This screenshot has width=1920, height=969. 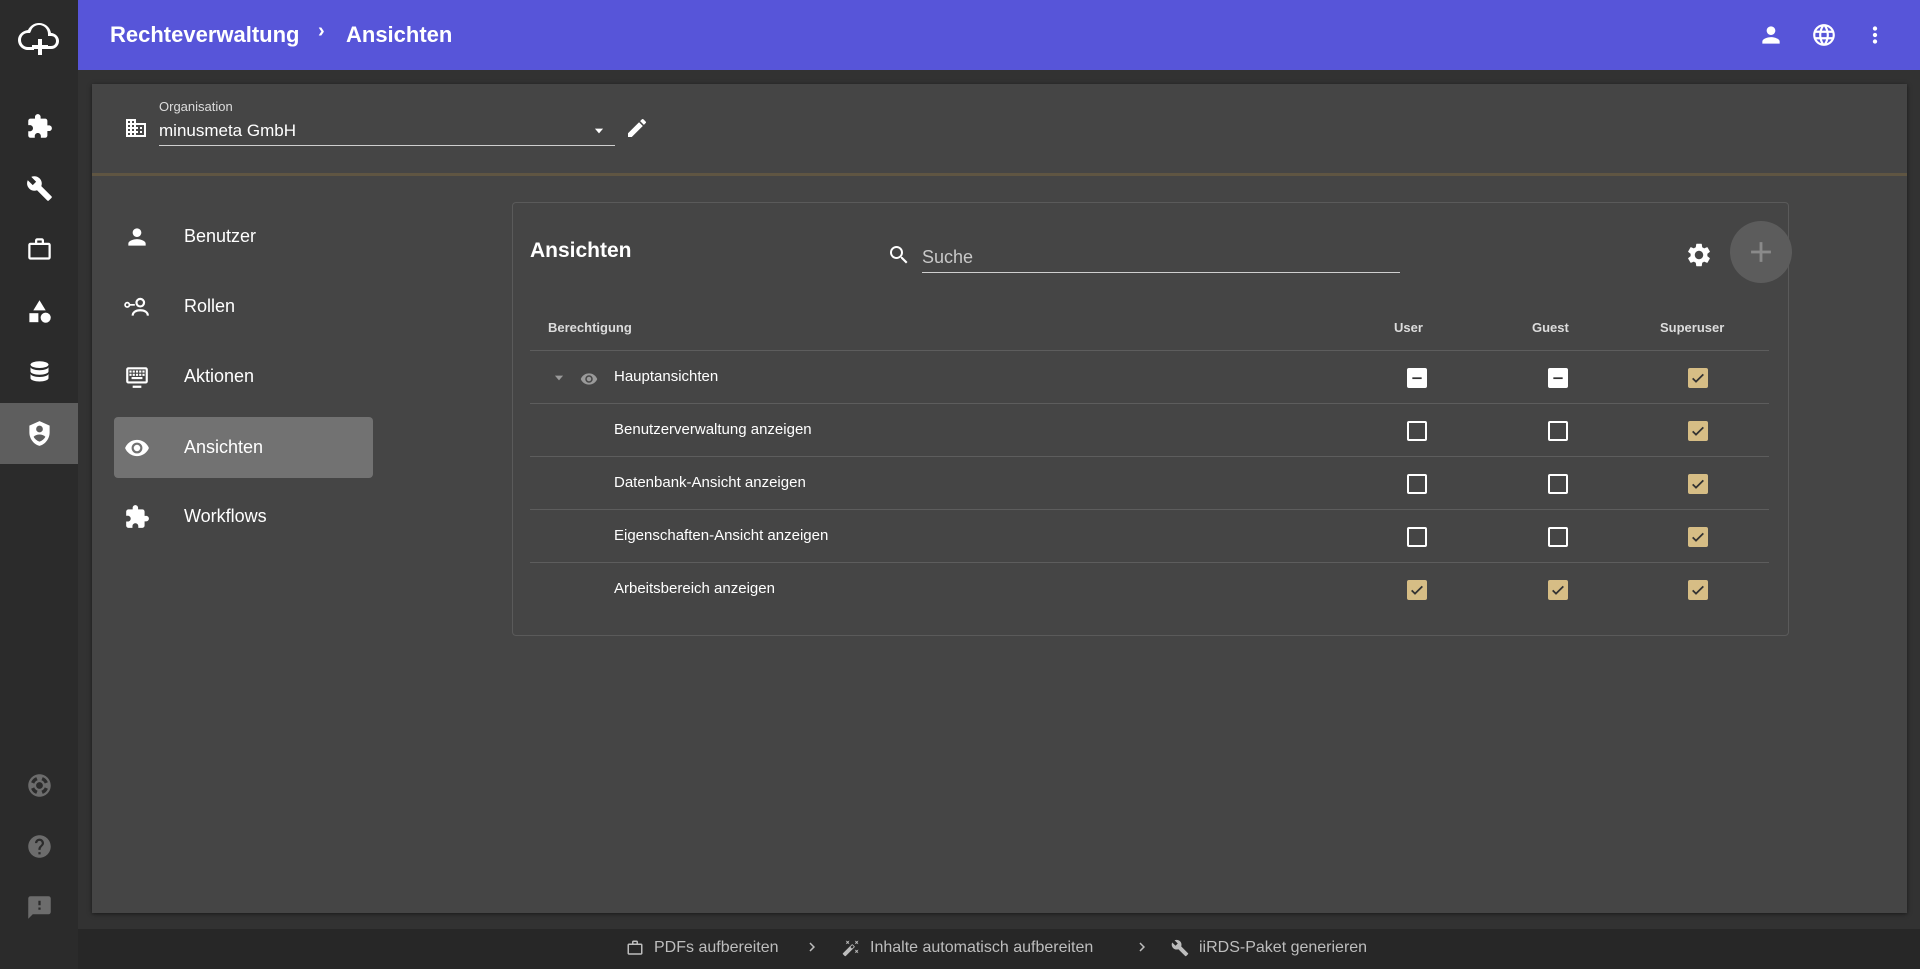 What do you see at coordinates (1149, 482) in the screenshot?
I see `table-row: Datenbank-Ansicht anzeigen` at bounding box center [1149, 482].